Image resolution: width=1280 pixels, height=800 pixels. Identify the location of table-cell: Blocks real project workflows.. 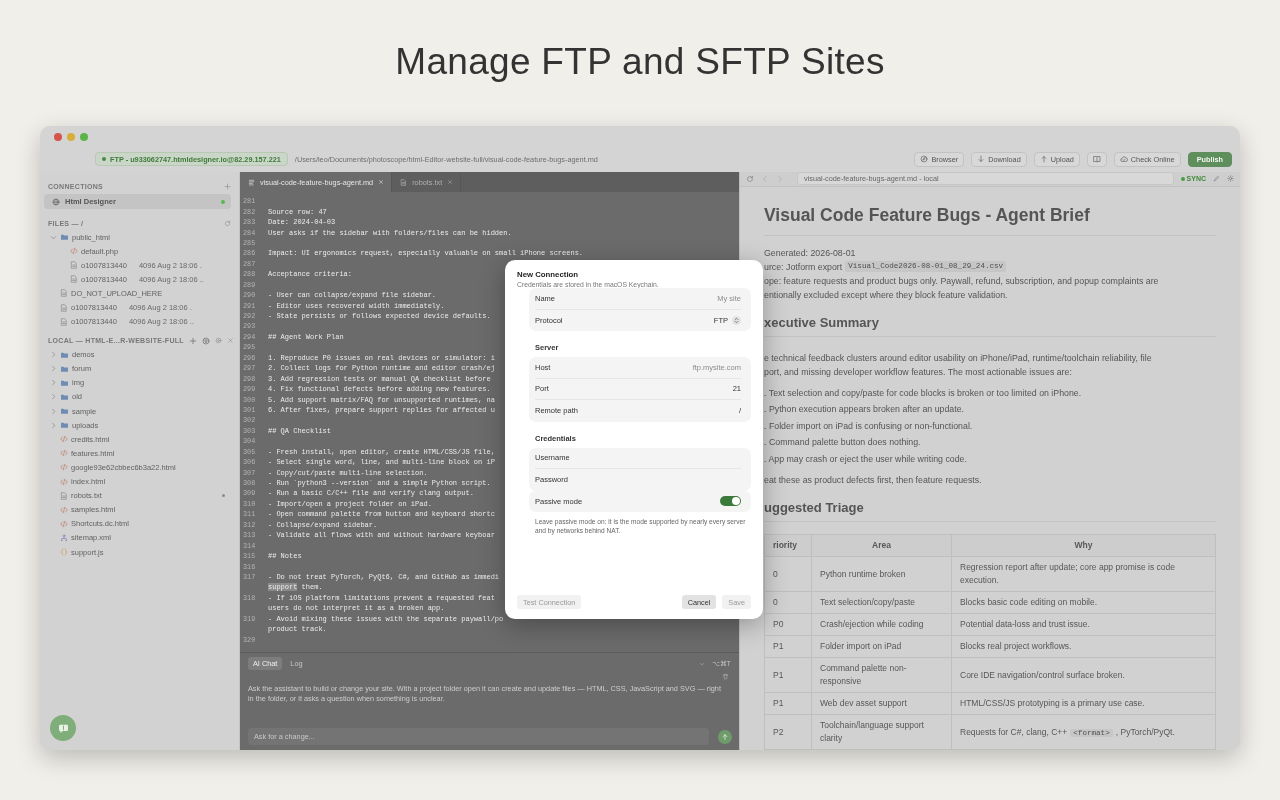
(1083, 646).